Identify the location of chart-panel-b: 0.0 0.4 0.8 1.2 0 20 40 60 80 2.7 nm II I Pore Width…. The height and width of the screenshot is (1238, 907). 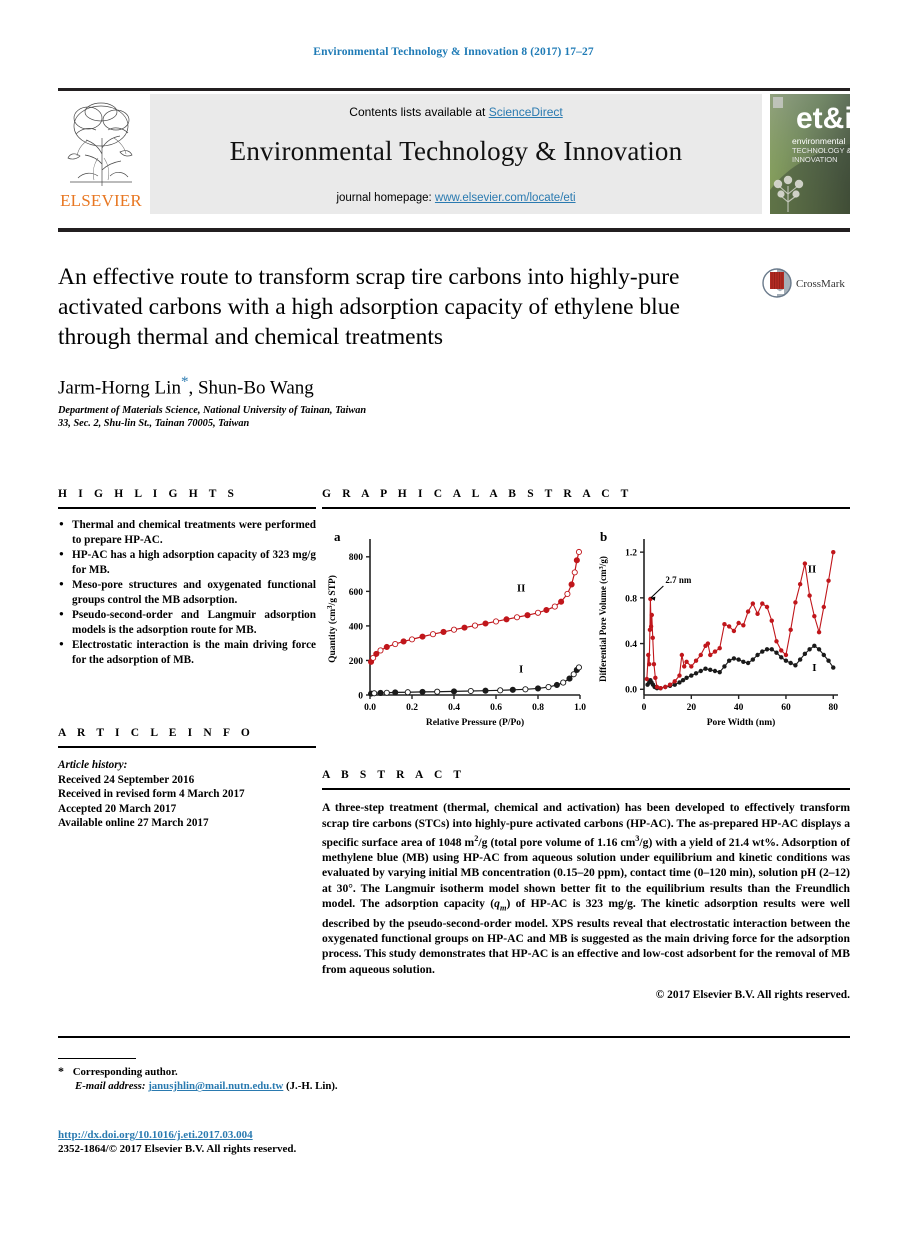
(721, 630).